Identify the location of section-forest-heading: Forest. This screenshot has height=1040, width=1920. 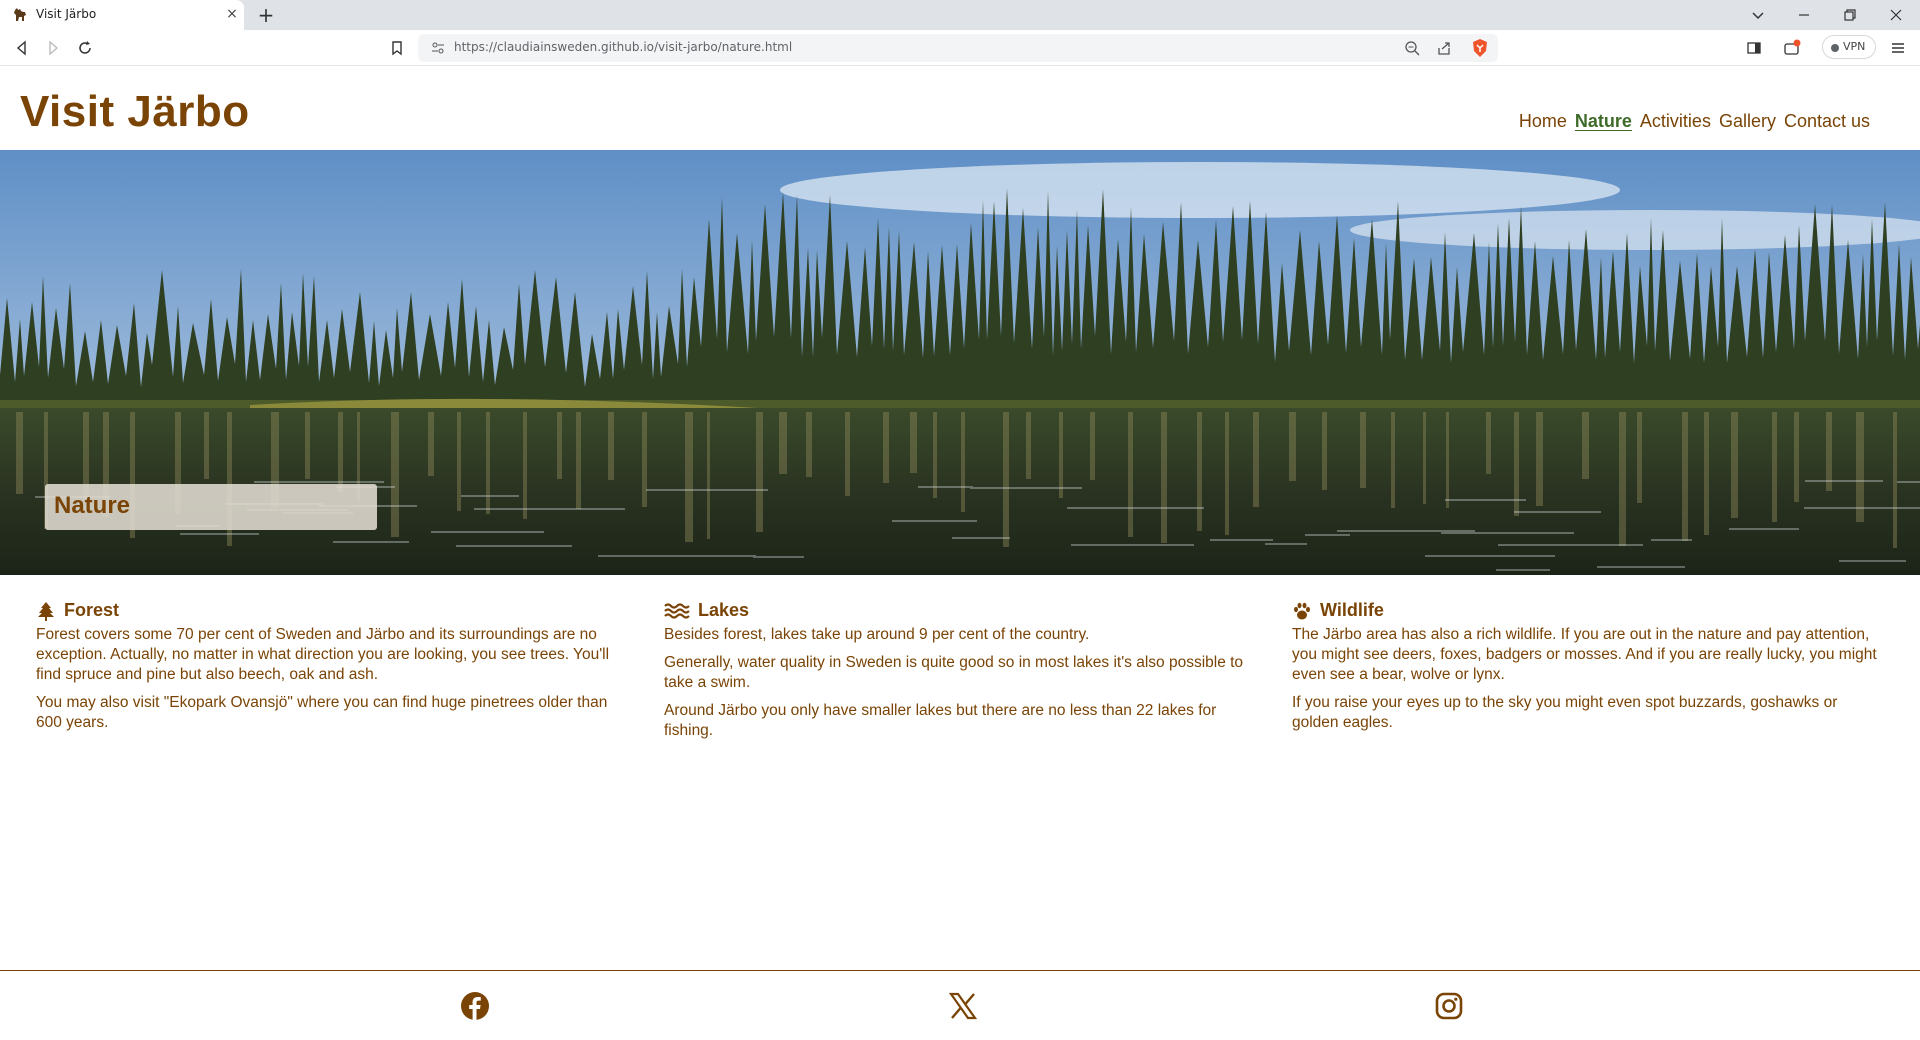
(331, 610).